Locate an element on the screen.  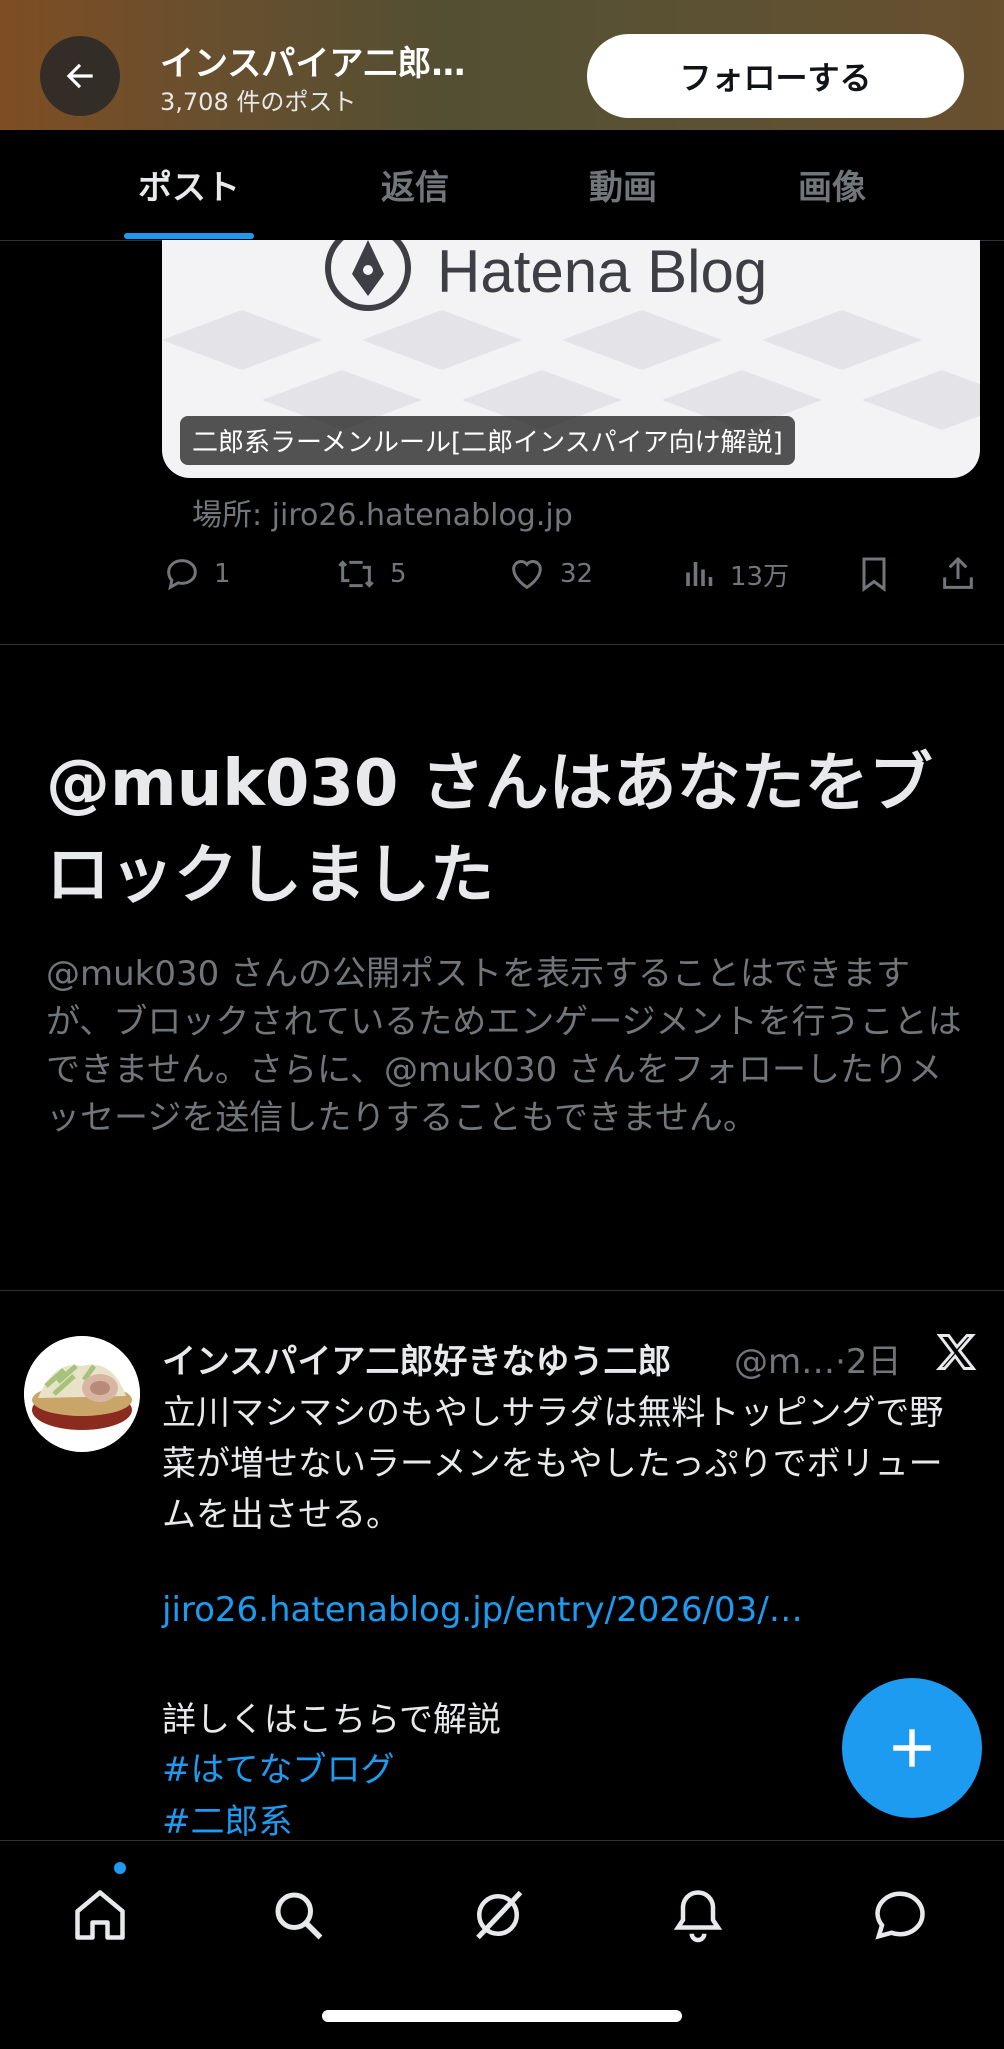
block-notice-title: @muk030 さんはあなたをブロックしました is located at coordinates (489, 830).